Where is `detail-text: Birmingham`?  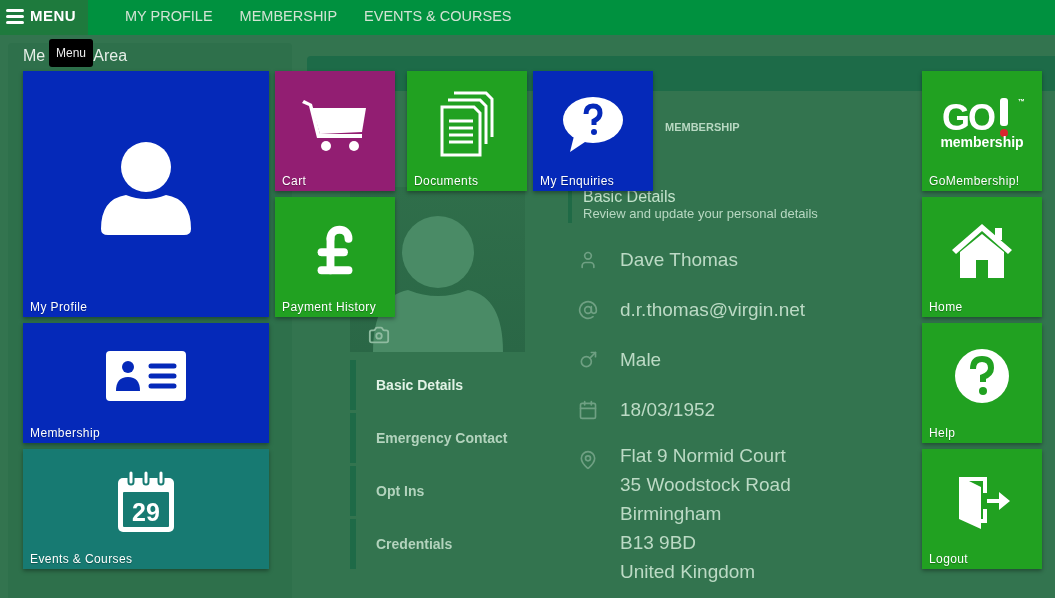 detail-text: Birmingham is located at coordinates (671, 514).